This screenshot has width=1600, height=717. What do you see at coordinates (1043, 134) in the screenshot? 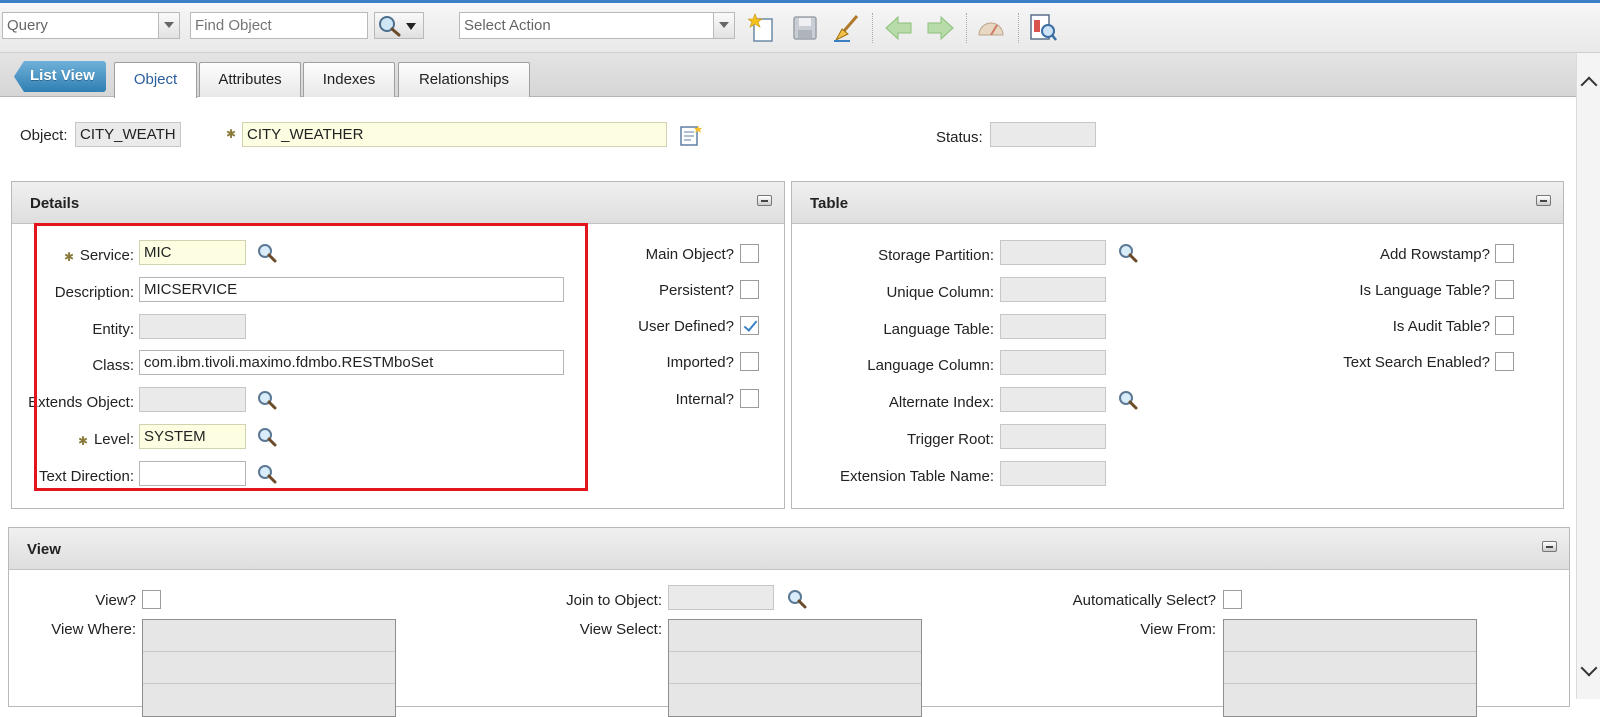
I see `status-field` at bounding box center [1043, 134].